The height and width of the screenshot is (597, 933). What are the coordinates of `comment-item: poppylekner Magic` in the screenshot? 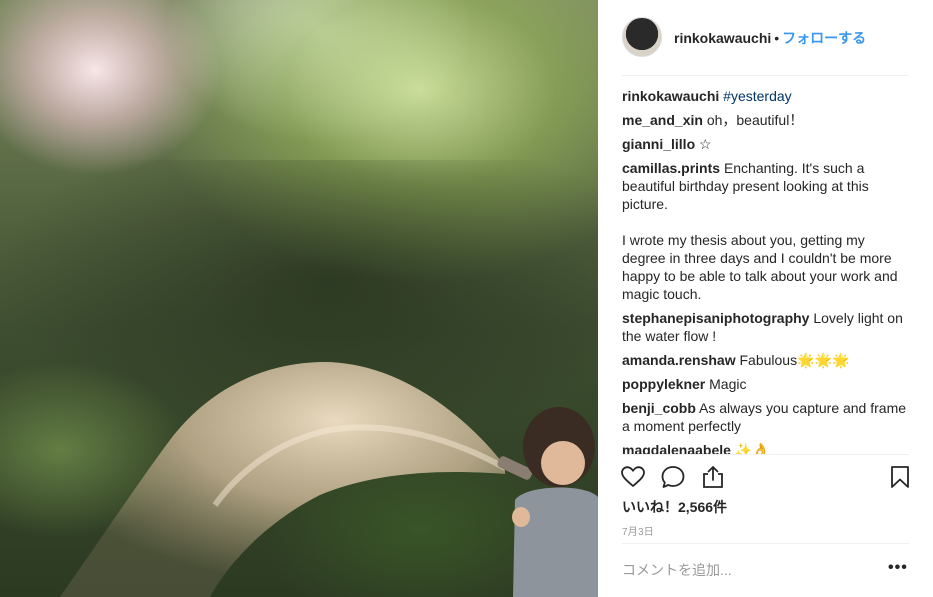 It's located at (767, 384).